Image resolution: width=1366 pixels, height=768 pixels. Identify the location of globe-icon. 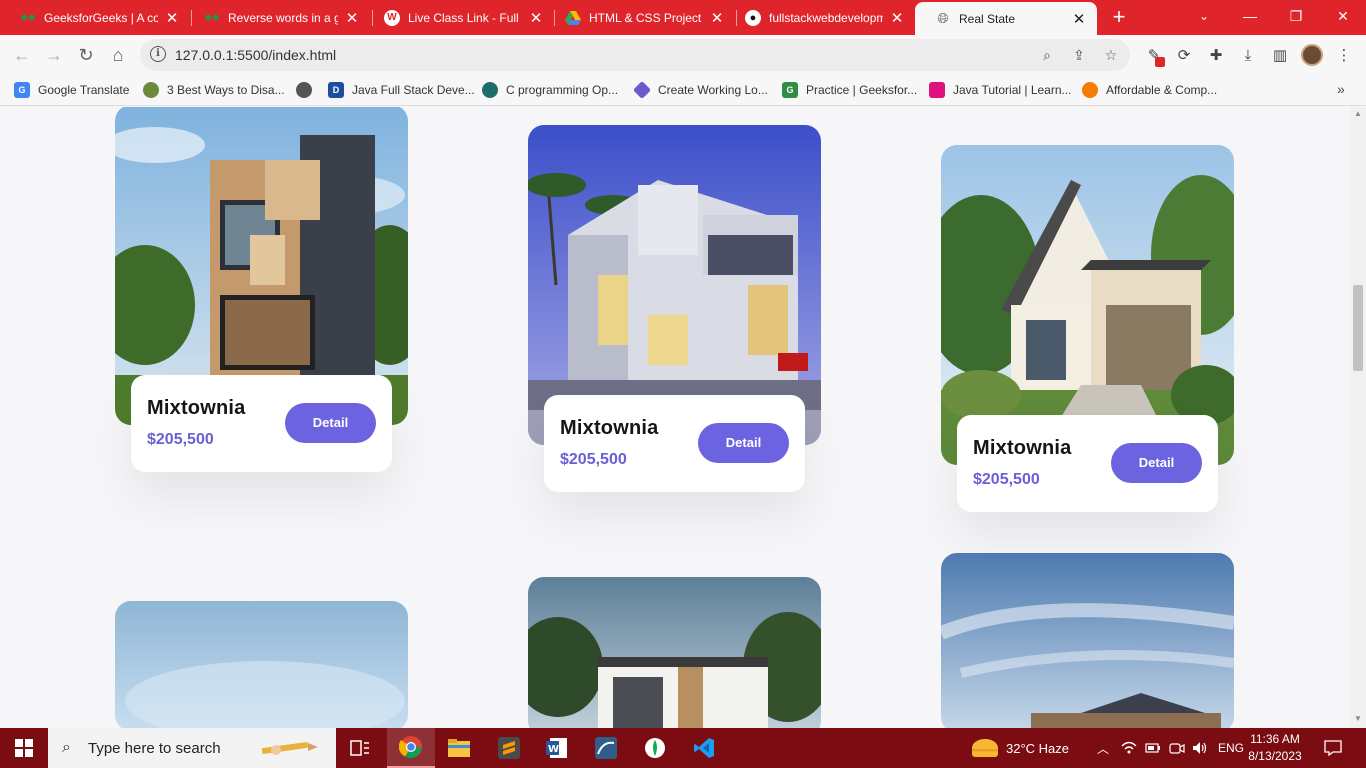
(304, 90).